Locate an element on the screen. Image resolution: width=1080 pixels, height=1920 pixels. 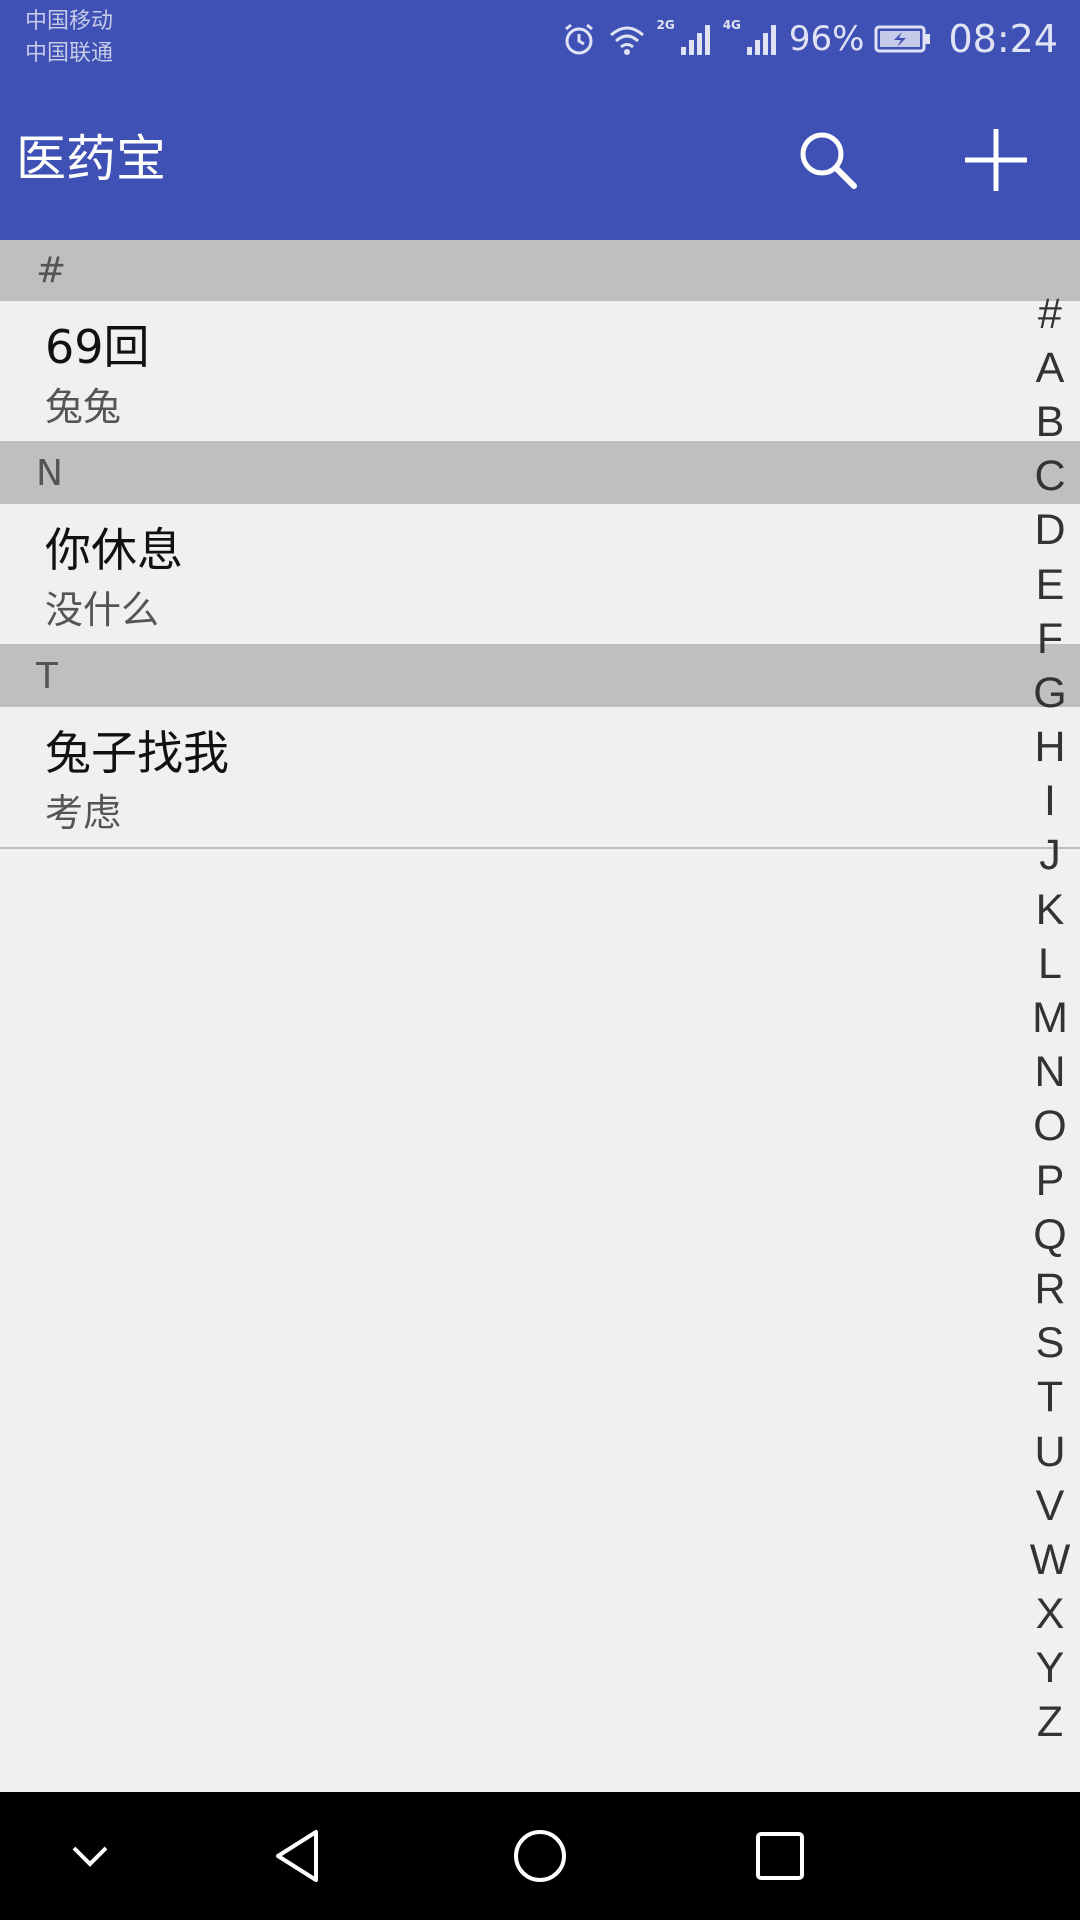
section-header: T is located at coordinates (540, 676).